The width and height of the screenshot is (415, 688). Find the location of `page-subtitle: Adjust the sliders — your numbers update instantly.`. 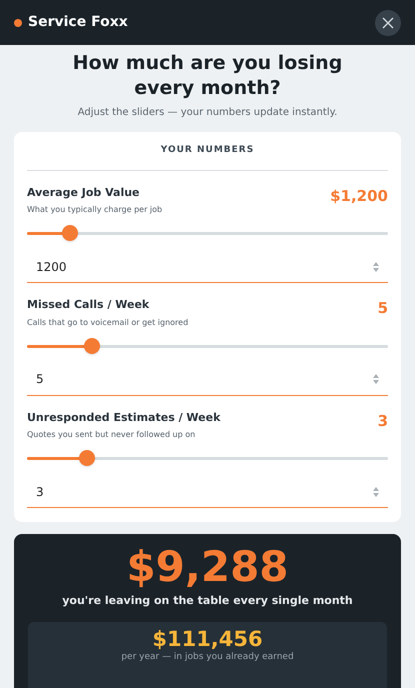

page-subtitle: Adjust the sliders — your numbers update instantly. is located at coordinates (208, 113).